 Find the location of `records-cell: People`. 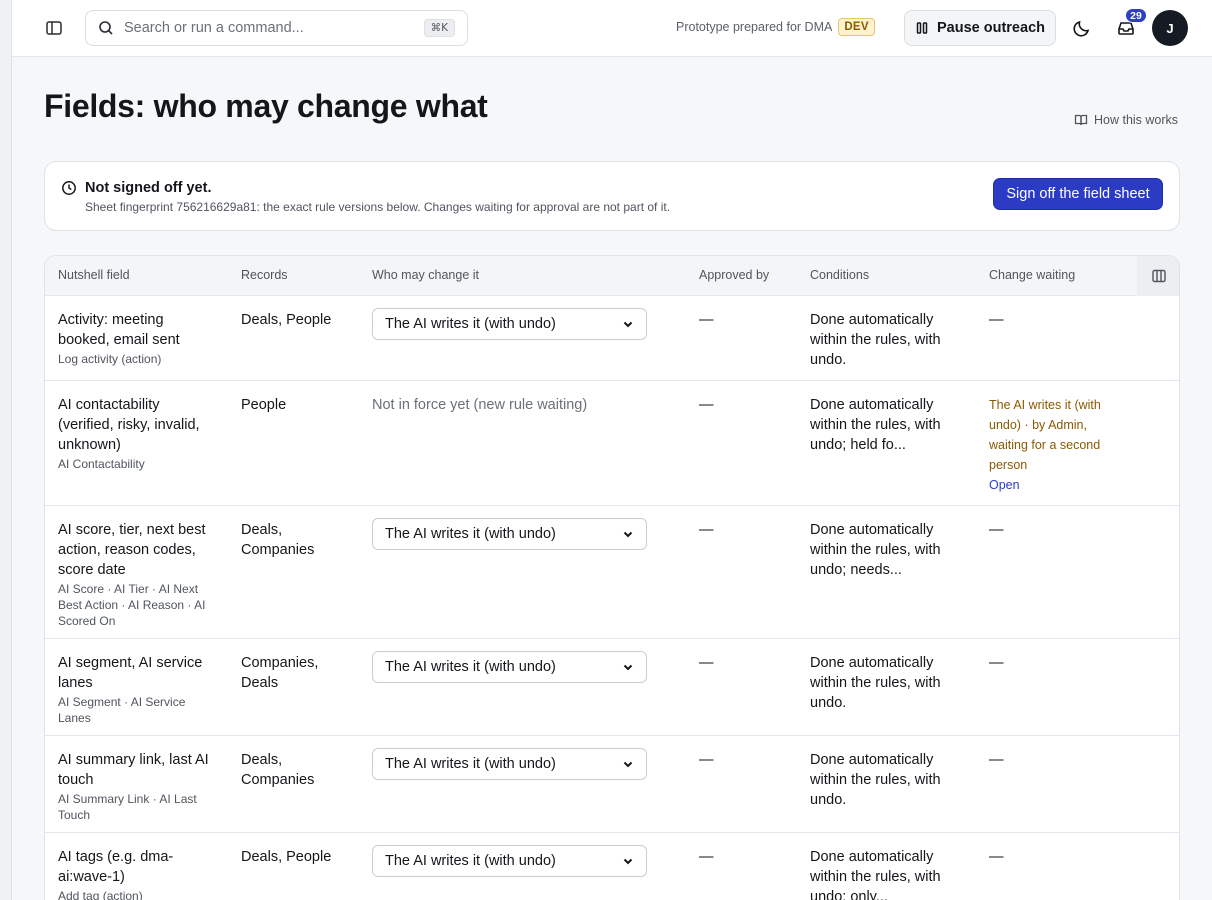

records-cell: People is located at coordinates (264, 405).